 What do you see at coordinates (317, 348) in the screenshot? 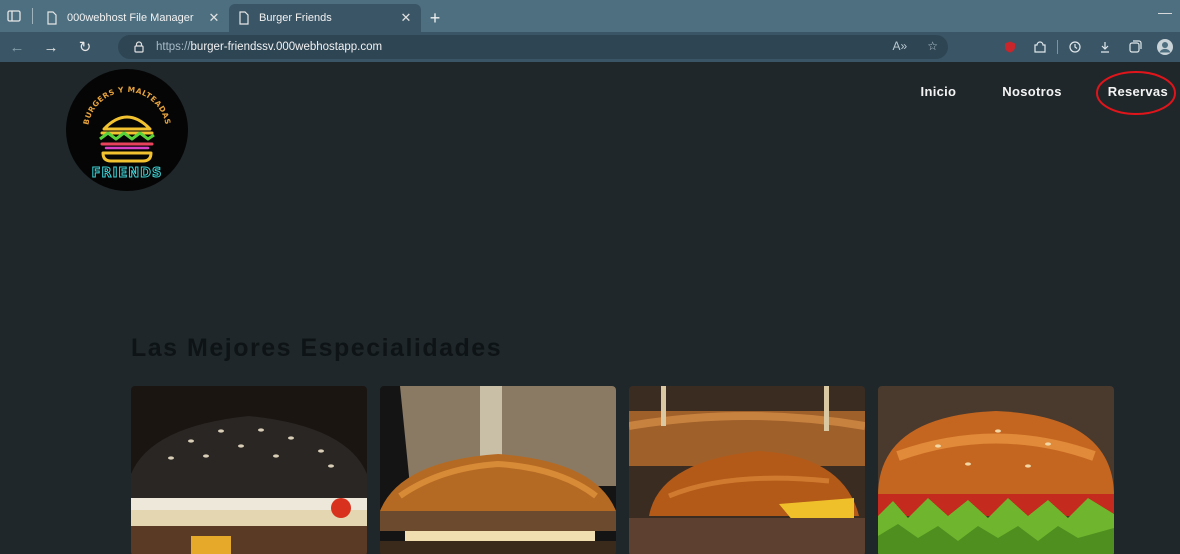
I see `section-title: Las Mejores Especialidades` at bounding box center [317, 348].